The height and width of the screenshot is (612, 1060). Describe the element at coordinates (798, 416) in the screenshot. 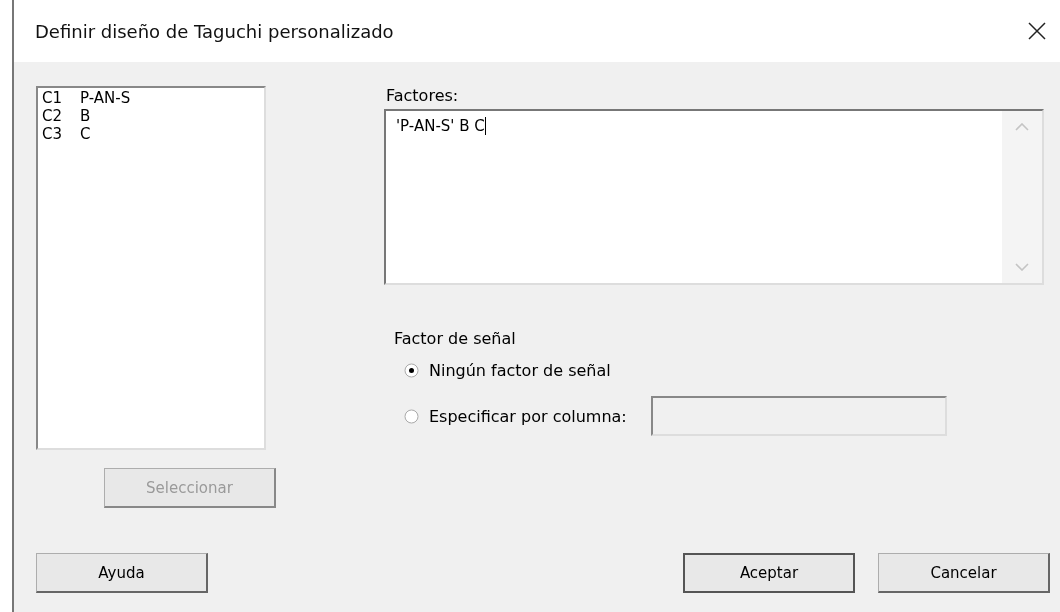

I see `column-field` at that location.